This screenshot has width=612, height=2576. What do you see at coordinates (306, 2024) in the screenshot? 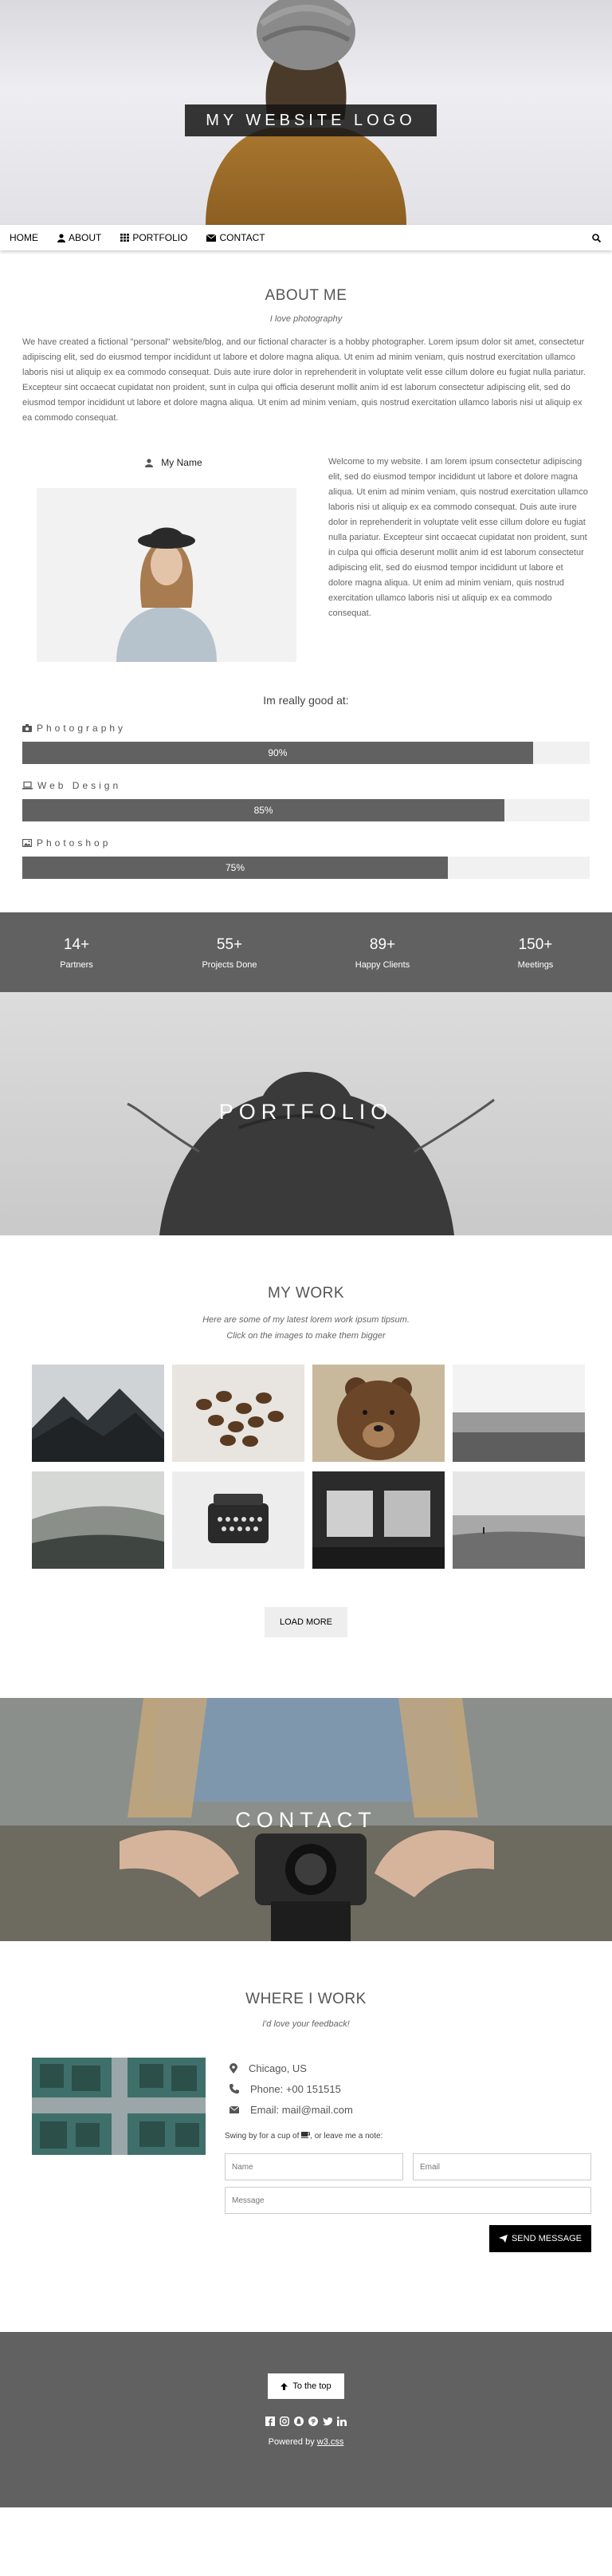
I see `where-subtitle: I'd love your feedback!` at bounding box center [306, 2024].